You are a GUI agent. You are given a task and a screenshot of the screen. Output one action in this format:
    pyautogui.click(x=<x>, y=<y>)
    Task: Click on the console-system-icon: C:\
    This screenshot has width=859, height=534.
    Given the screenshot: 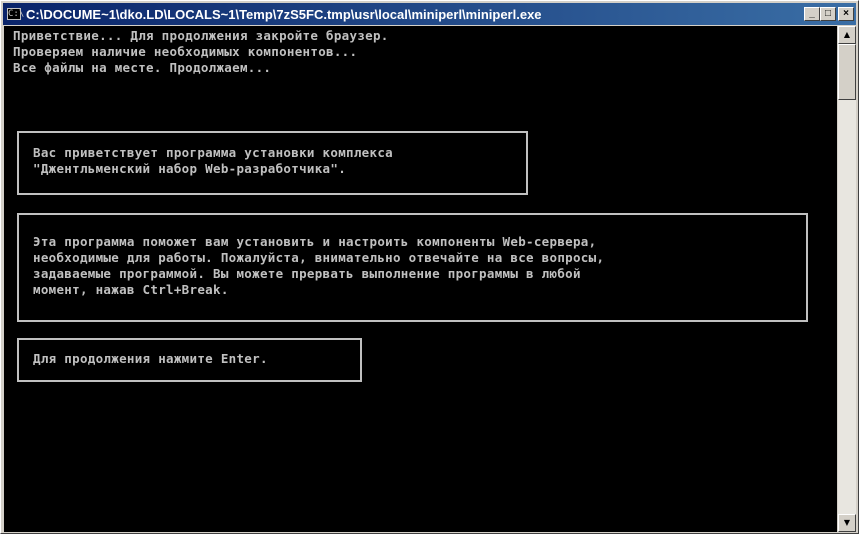 What is the action you would take?
    pyautogui.click(x=15, y=14)
    